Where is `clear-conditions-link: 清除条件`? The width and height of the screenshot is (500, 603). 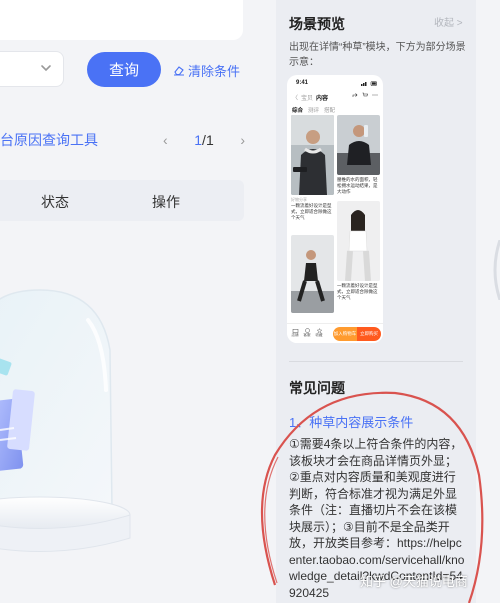
clear-conditions-link: 清除条件 is located at coordinates (206, 70).